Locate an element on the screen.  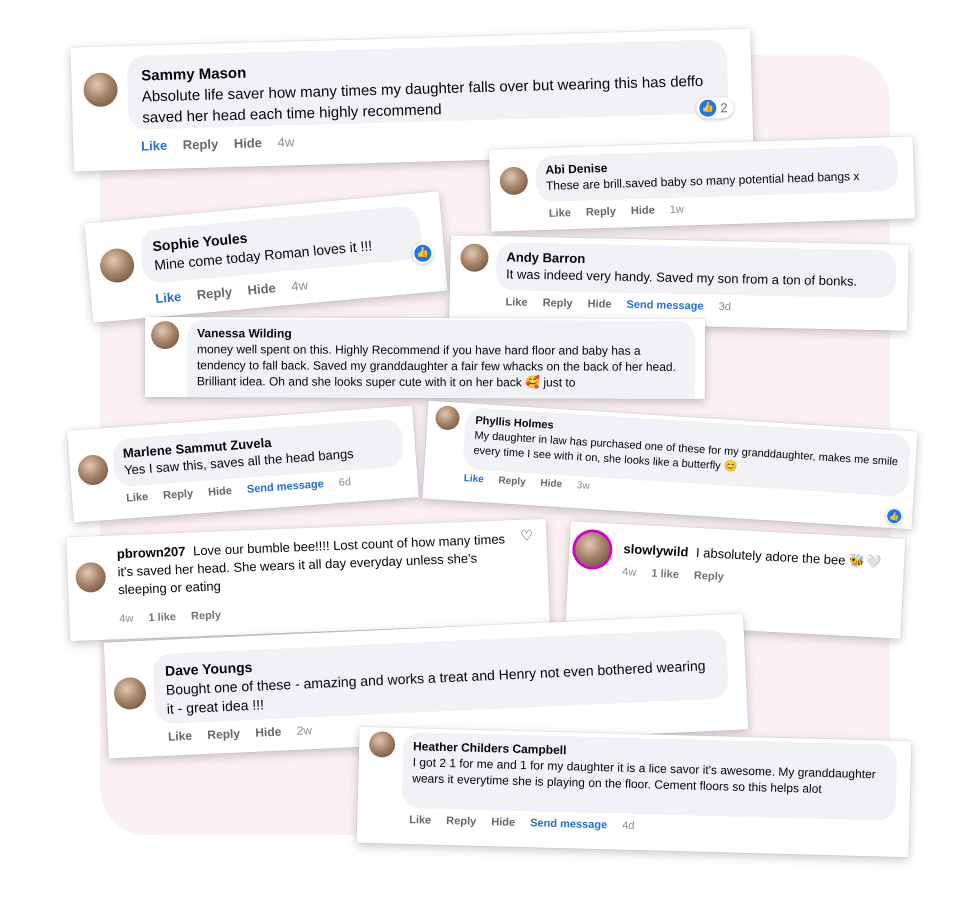
commenter-name: pbrown207 is located at coordinates (151, 553).